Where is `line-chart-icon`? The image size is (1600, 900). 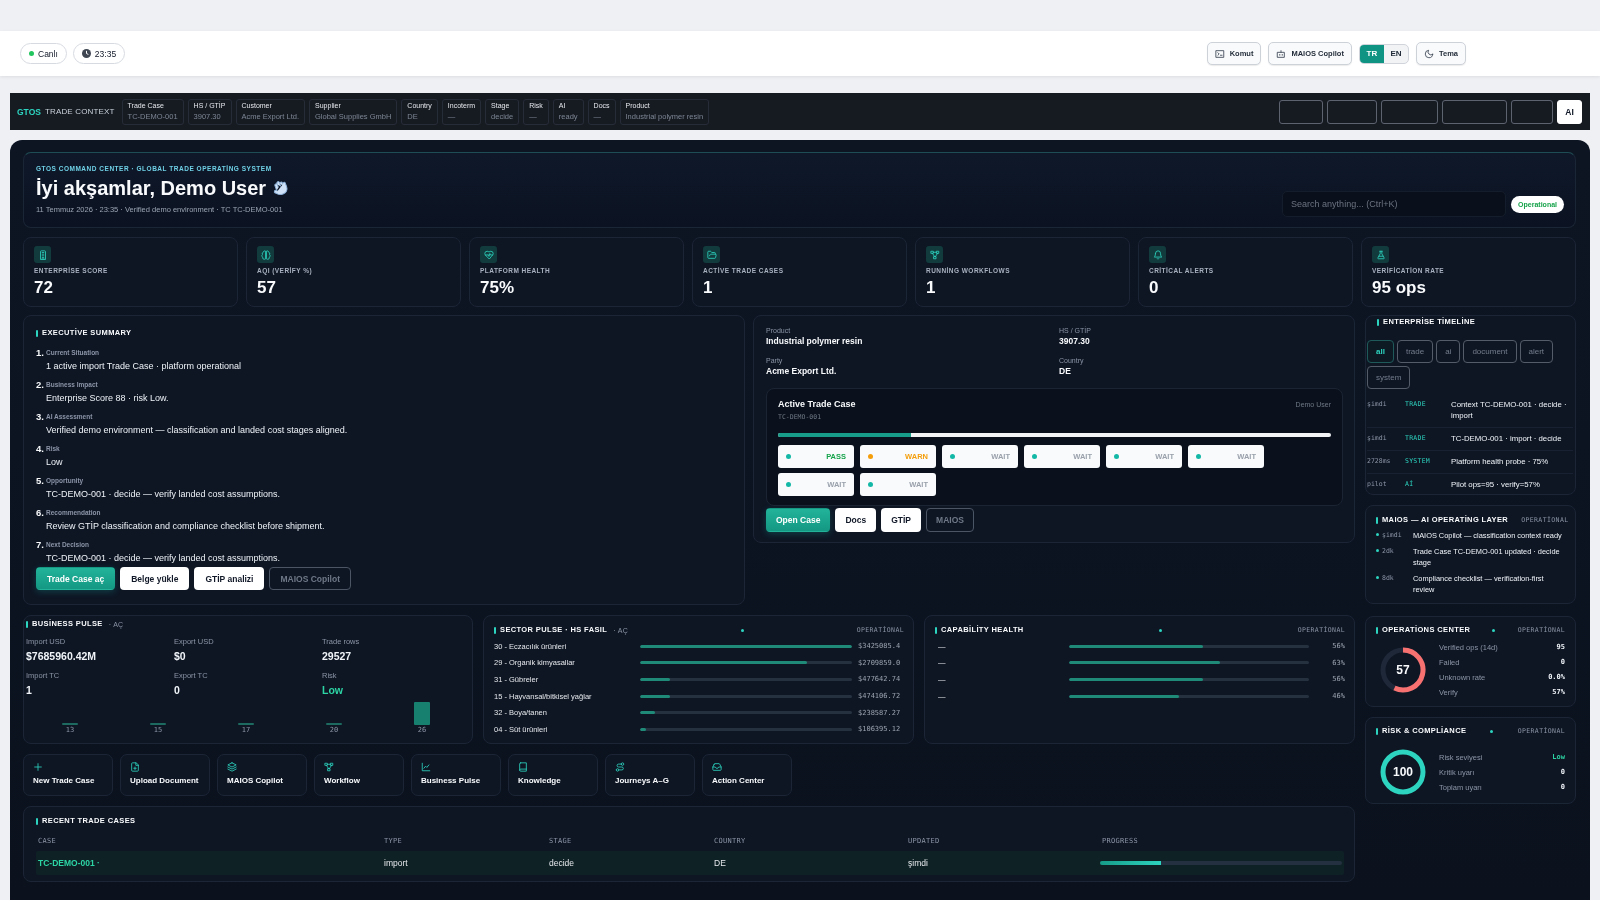 line-chart-icon is located at coordinates (426, 767).